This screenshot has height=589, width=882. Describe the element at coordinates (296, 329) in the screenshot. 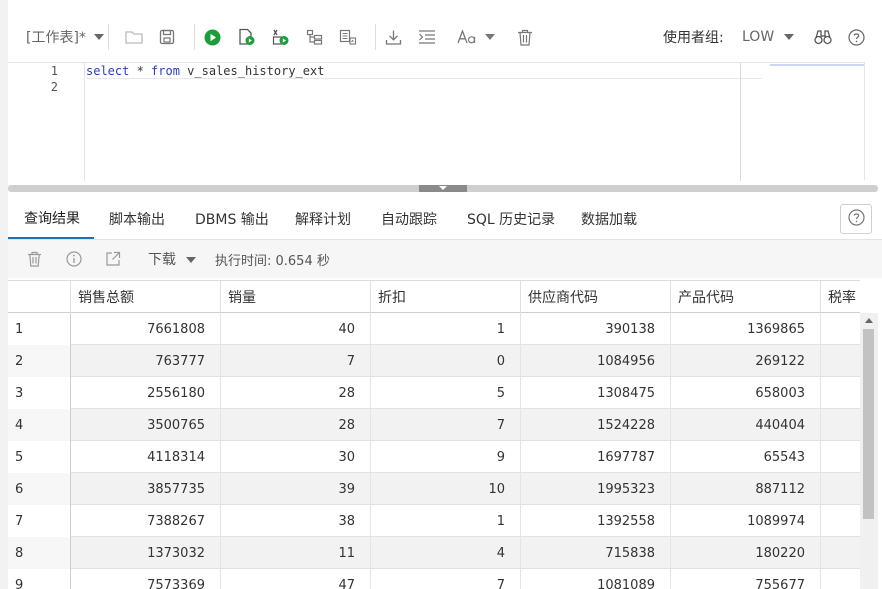

I see `table-cell: 40` at that location.